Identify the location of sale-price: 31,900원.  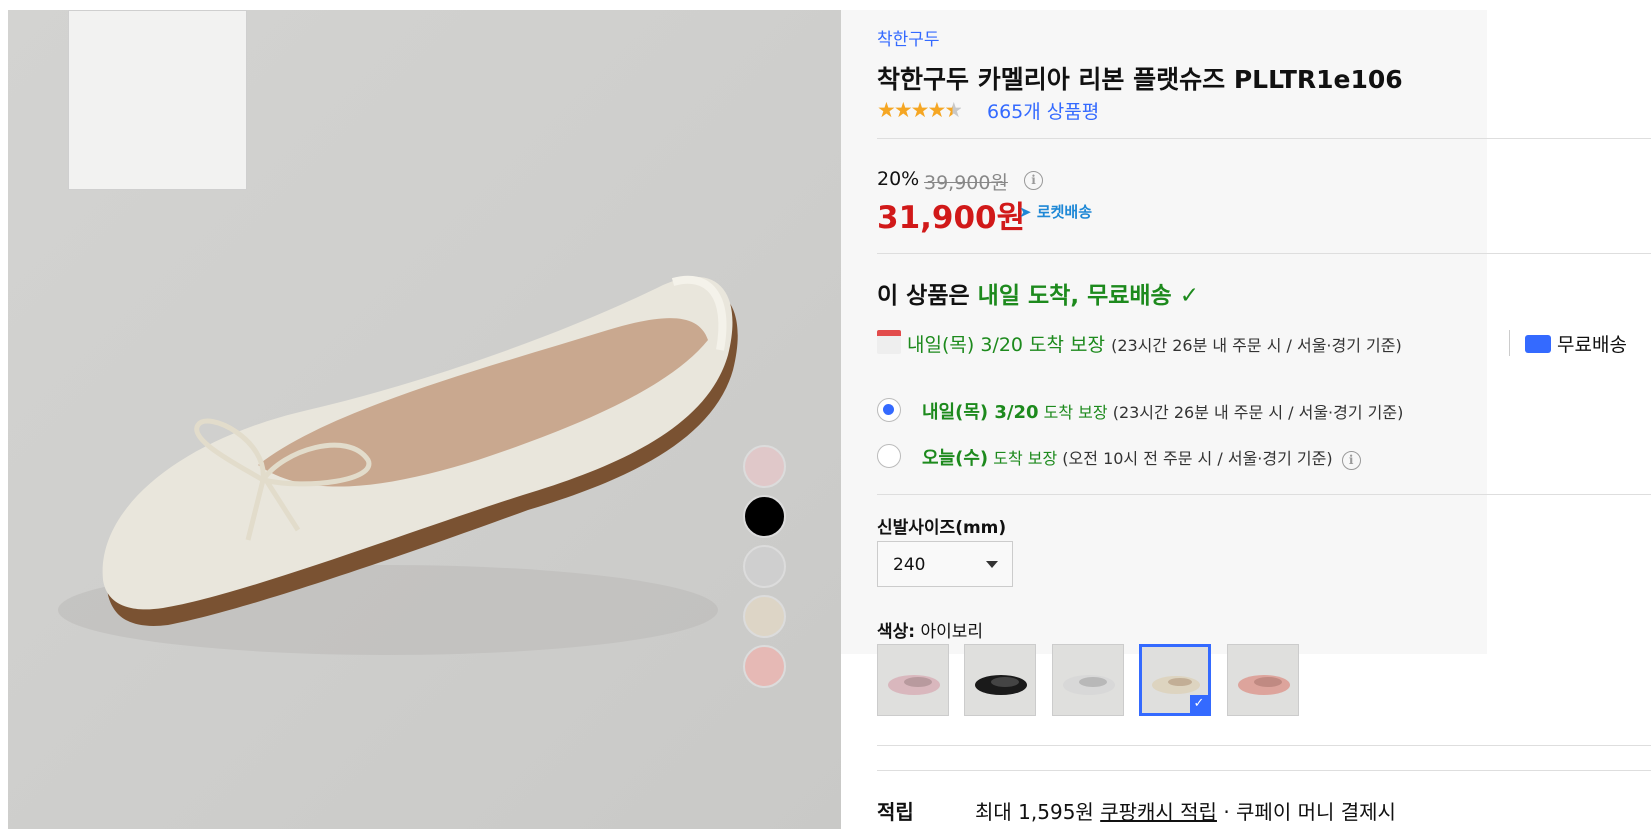
(951, 218).